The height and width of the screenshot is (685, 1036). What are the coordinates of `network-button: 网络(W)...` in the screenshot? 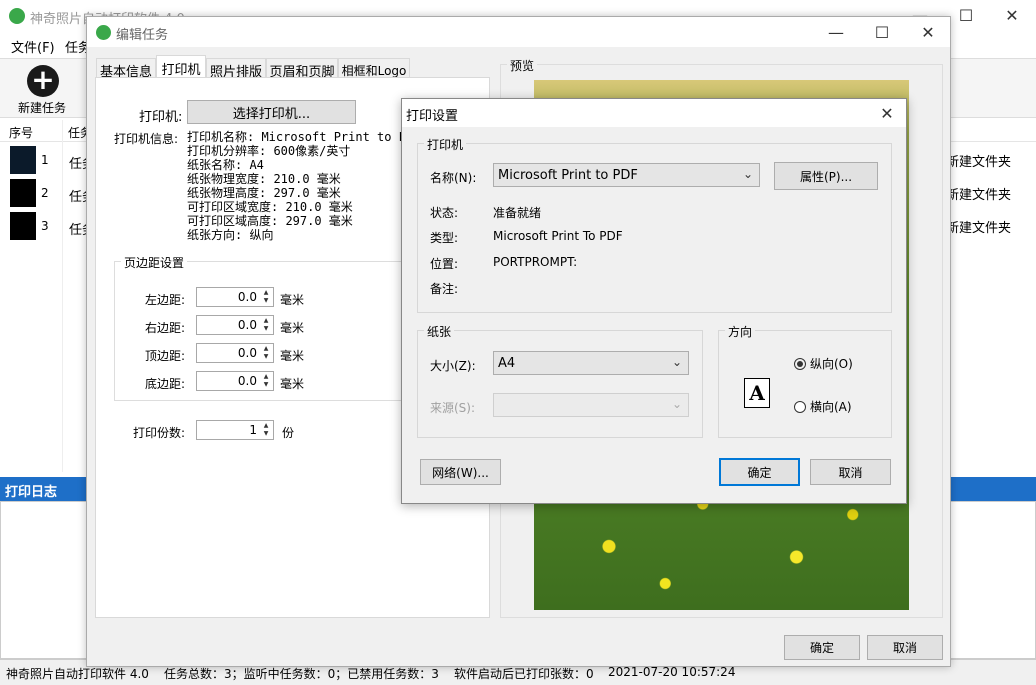 It's located at (460, 472).